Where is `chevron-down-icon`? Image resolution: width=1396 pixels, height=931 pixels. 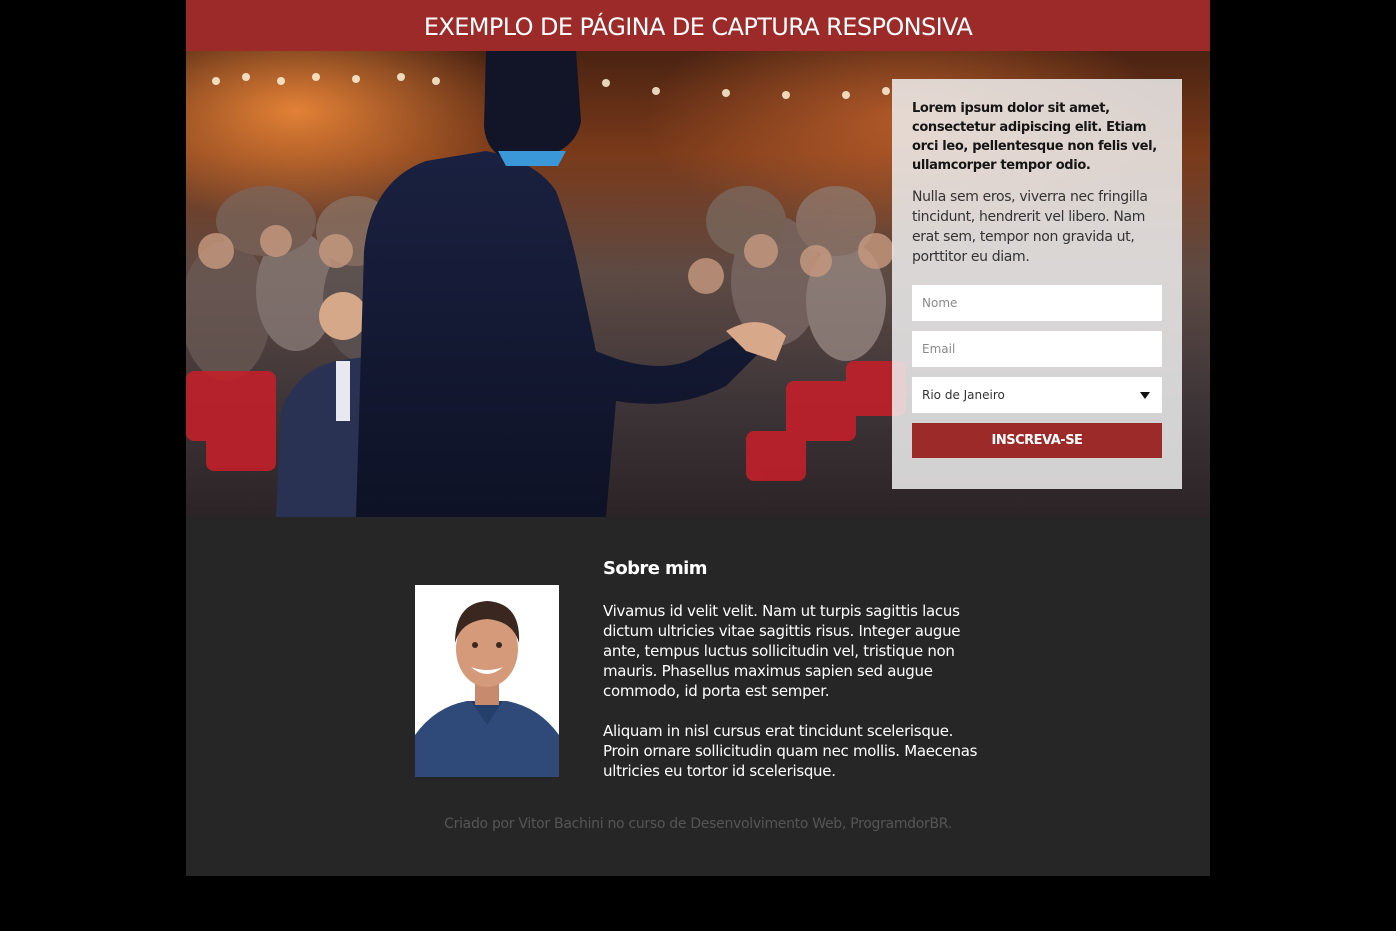 chevron-down-icon is located at coordinates (1145, 395).